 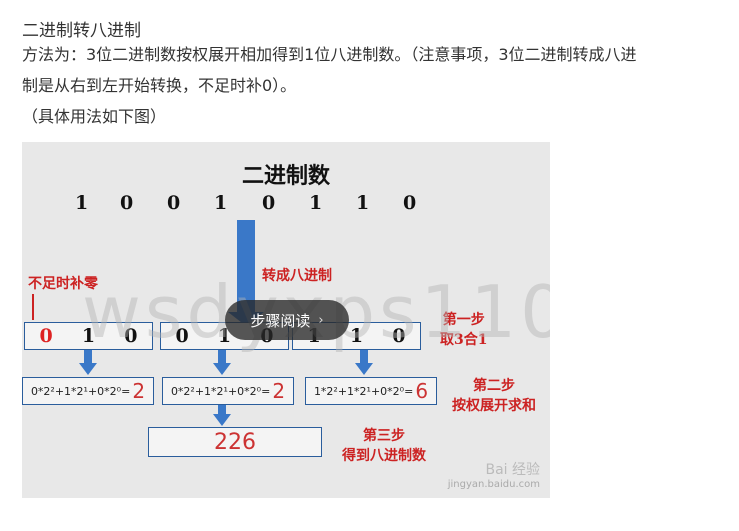 I want to click on formula-value: 6, so click(x=422, y=391).